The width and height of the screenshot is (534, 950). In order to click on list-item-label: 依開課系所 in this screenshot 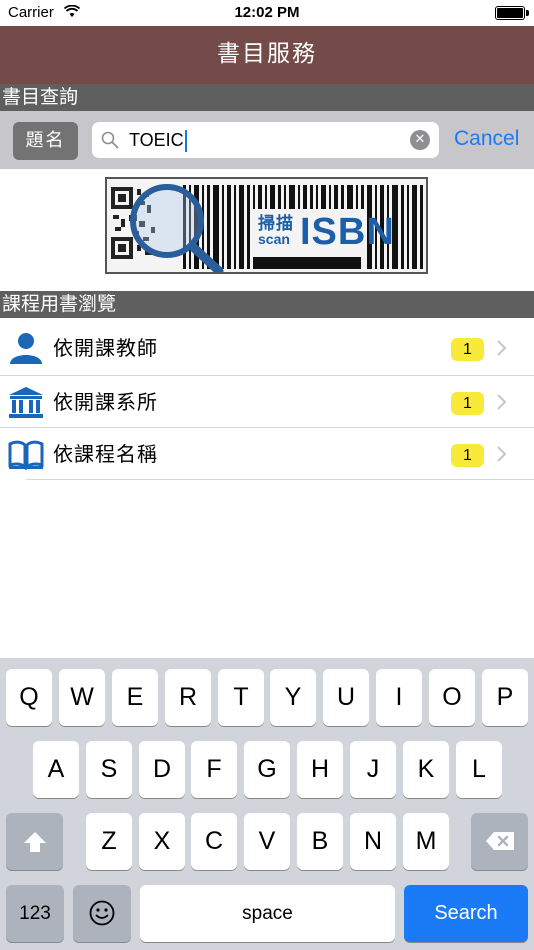, I will do `click(105, 402)`.